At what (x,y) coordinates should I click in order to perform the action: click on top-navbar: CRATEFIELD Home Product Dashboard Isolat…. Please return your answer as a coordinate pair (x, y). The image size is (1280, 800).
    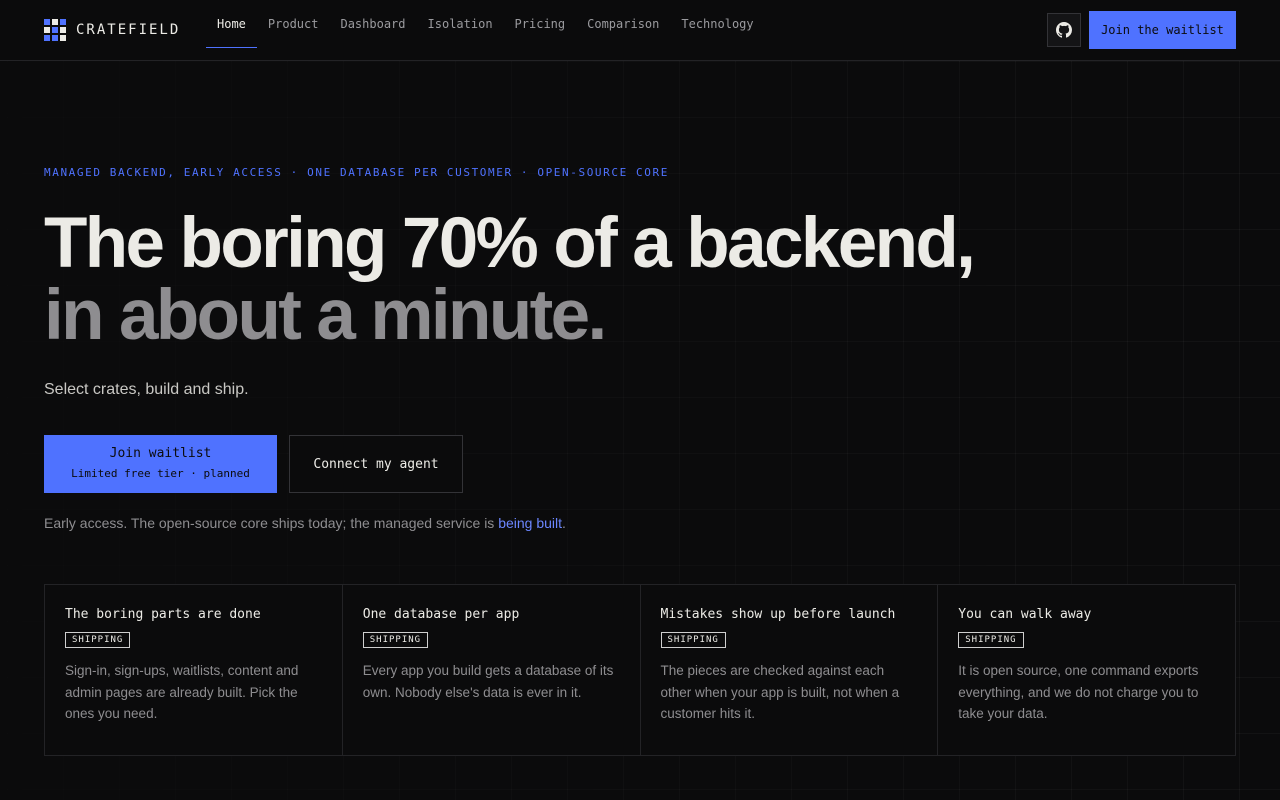
    Looking at the image, I should click on (640, 30).